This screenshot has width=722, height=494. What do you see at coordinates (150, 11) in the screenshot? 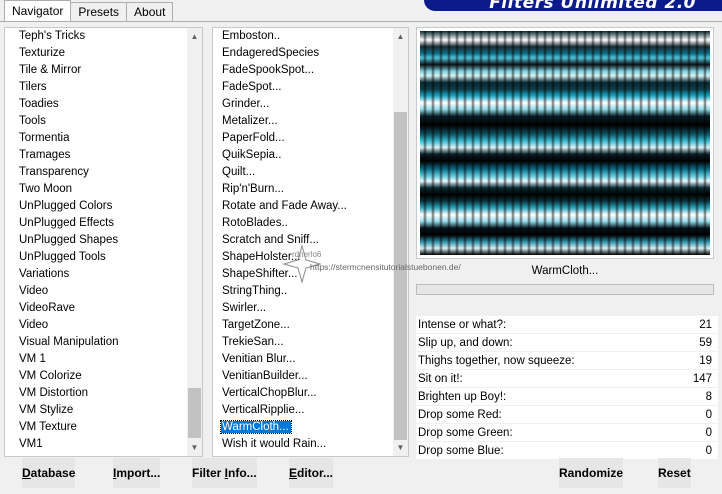
I see `tab-about: About` at bounding box center [150, 11].